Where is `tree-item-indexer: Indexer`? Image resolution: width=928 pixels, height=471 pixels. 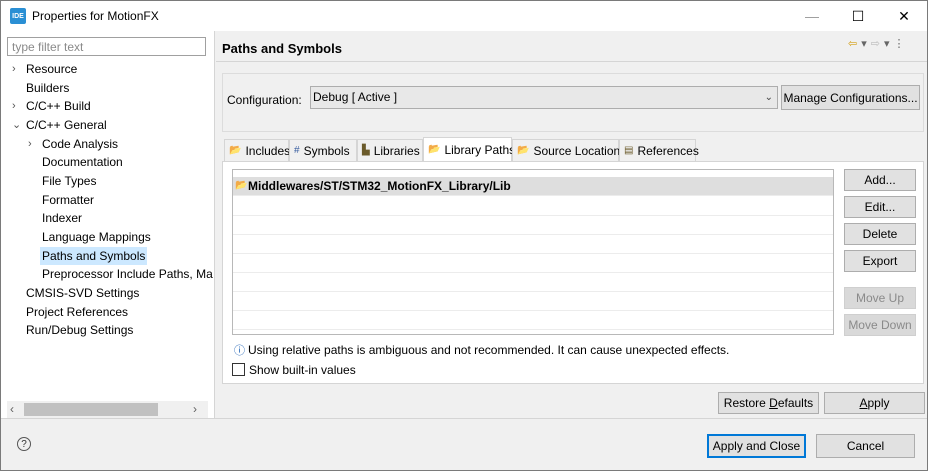 tree-item-indexer: Indexer is located at coordinates (62, 218).